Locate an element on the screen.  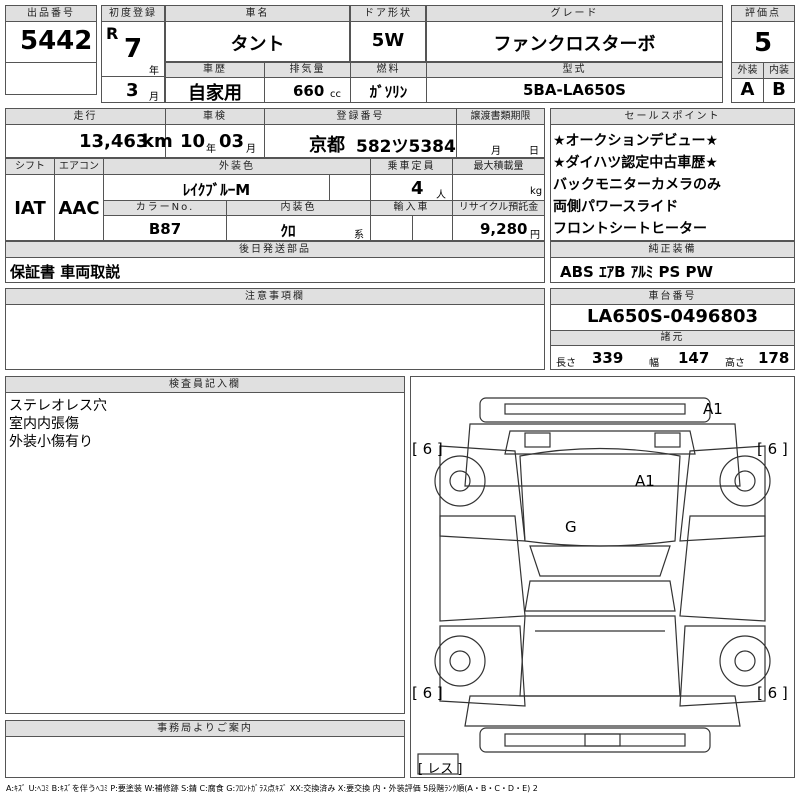
damage-mark-roof: A1 is located at coordinates (645, 481).